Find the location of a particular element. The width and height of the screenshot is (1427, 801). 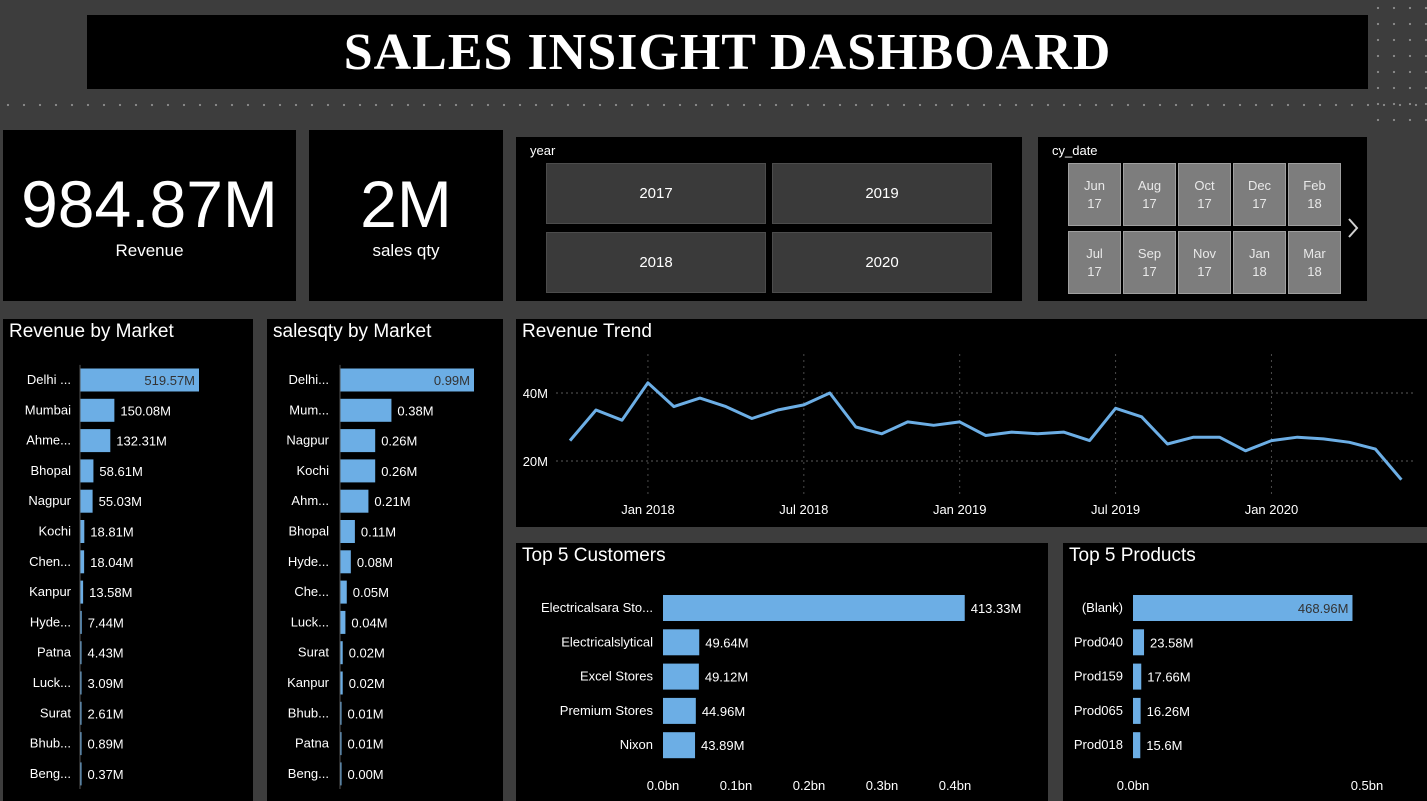

date-option-jul-17: Jul 17 is located at coordinates (1094, 262).